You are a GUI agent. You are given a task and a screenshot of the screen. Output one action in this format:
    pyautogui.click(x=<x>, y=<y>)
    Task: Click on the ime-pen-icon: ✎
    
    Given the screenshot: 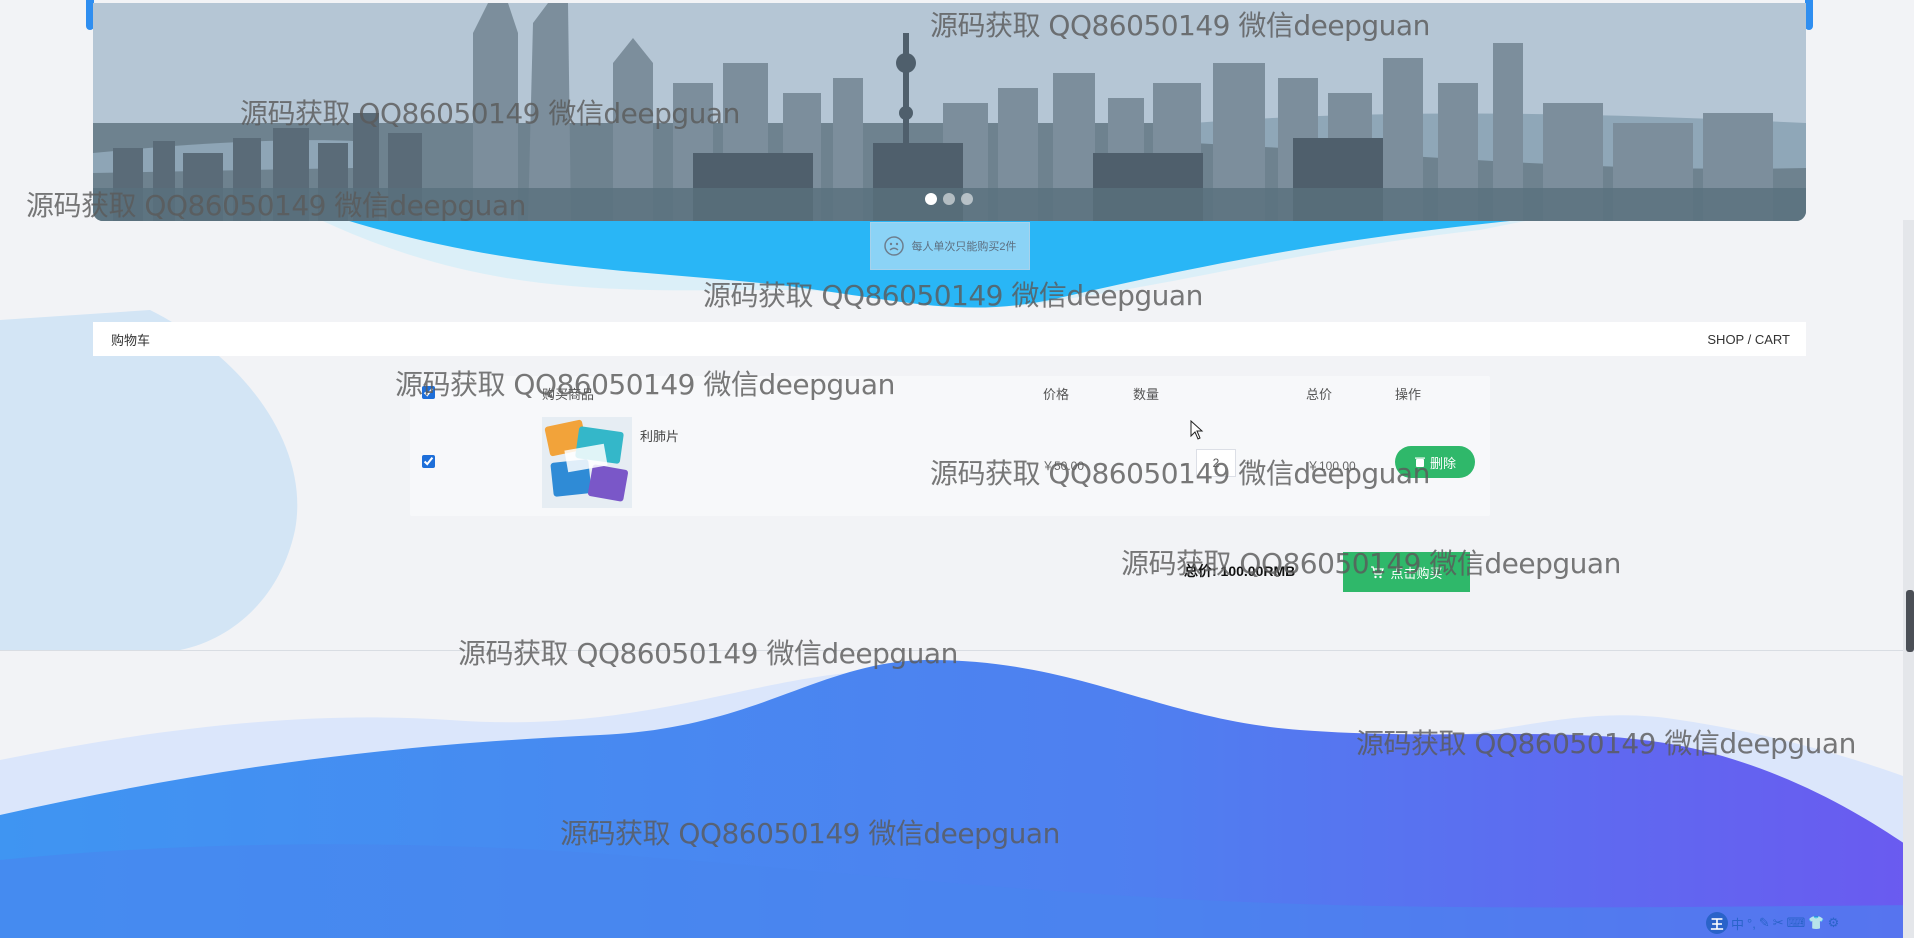 What is the action you would take?
    pyautogui.click(x=1764, y=923)
    